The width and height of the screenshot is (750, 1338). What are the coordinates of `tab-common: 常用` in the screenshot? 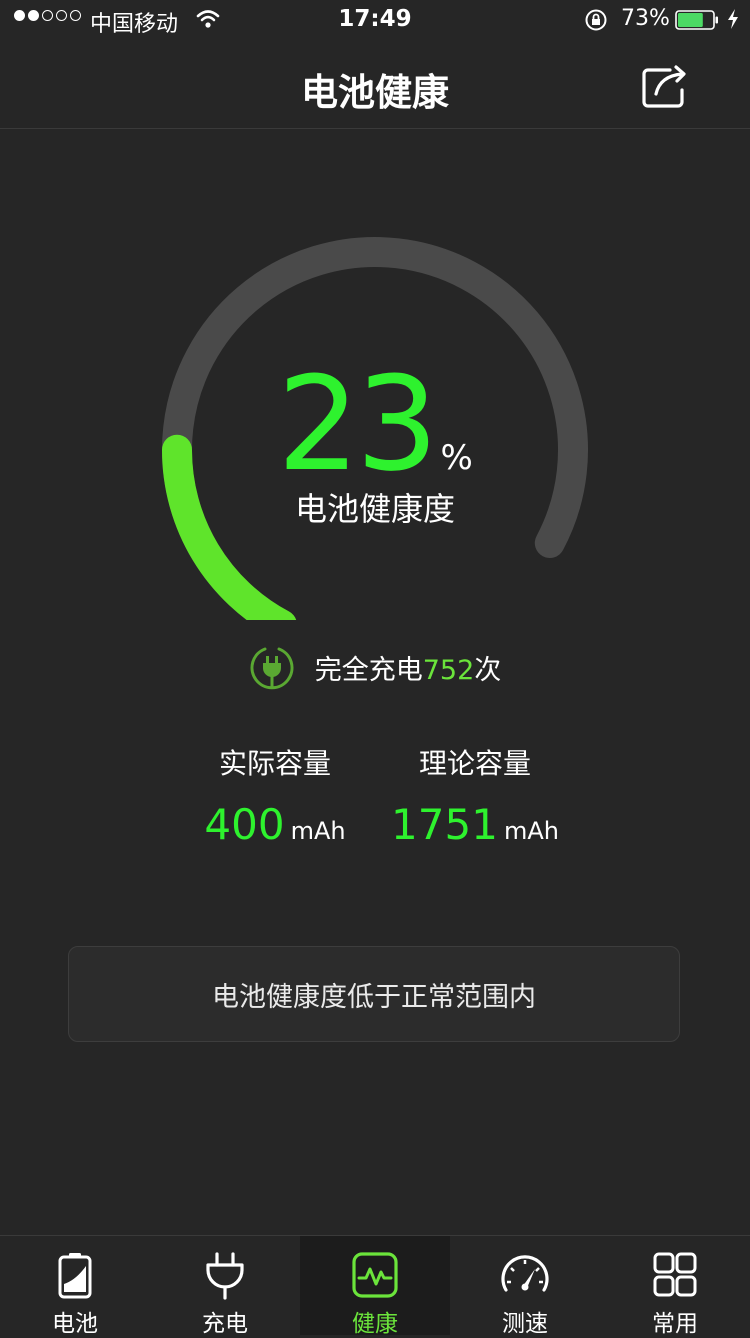 It's located at (675, 1286).